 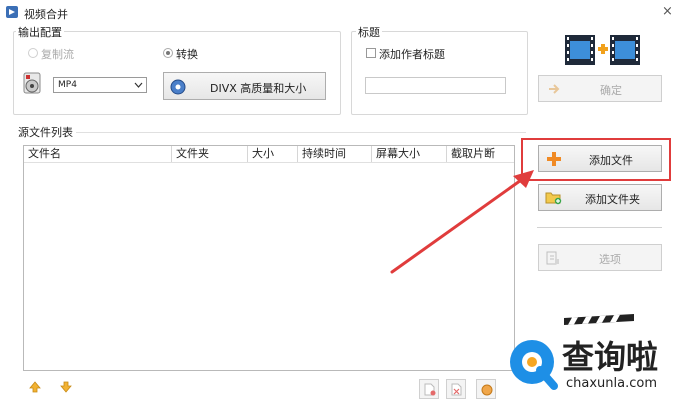 What do you see at coordinates (462, 222) in the screenshot?
I see `annotation-arrow` at bounding box center [462, 222].